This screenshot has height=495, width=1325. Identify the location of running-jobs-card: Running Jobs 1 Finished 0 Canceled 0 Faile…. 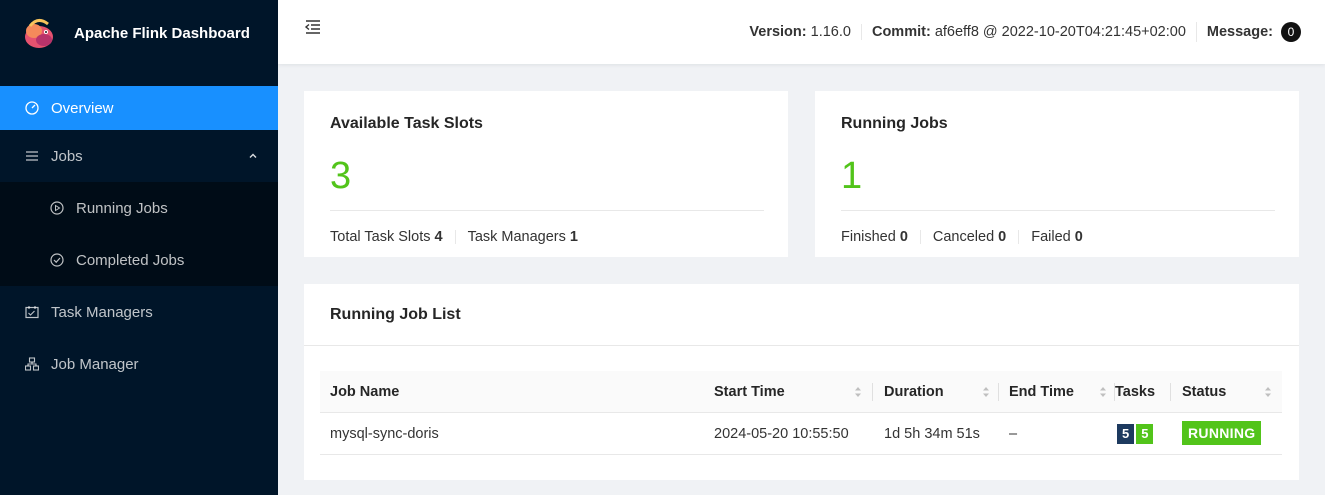
(1057, 174).